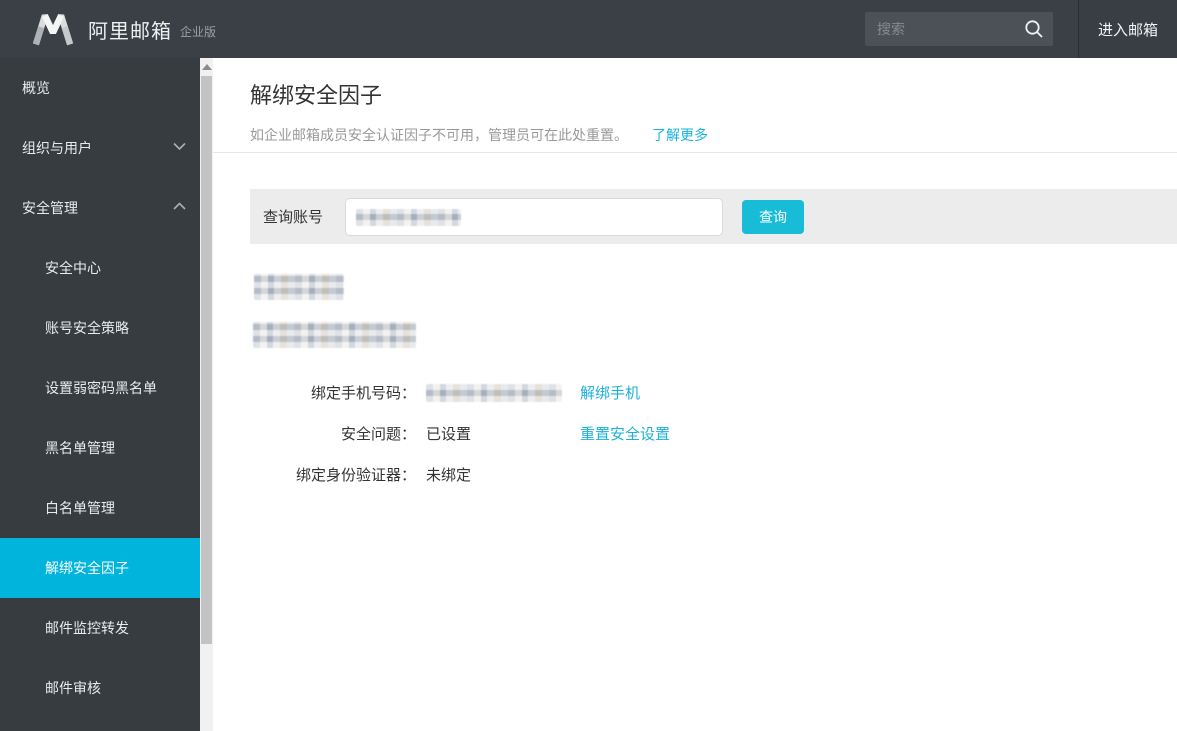  Describe the element at coordinates (695, 105) in the screenshot. I see `page-header: 解绑安全因子 如企业邮箱成员安全认证因子不可用，管理员可在此处重置。 了解更多` at that location.